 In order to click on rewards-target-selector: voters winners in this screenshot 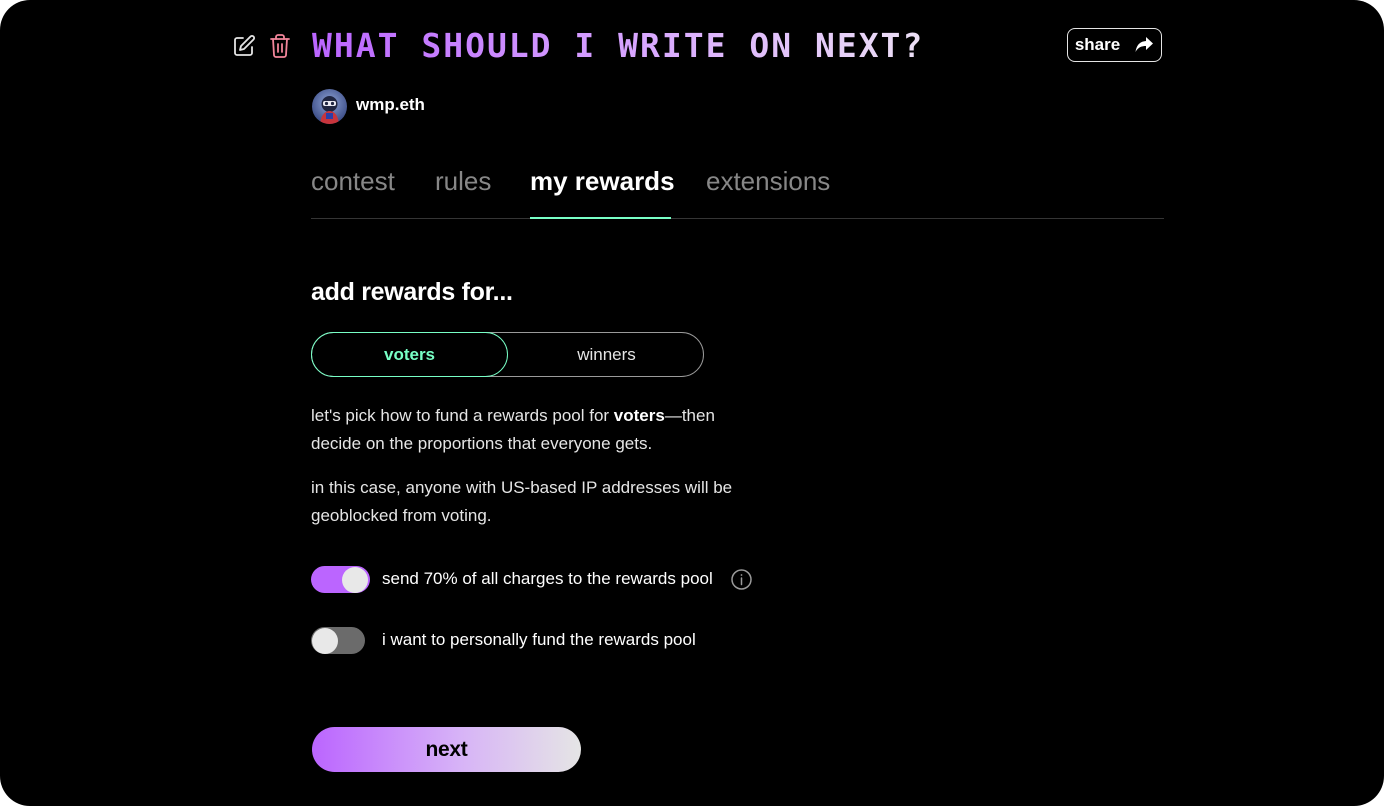, I will do `click(507, 354)`.